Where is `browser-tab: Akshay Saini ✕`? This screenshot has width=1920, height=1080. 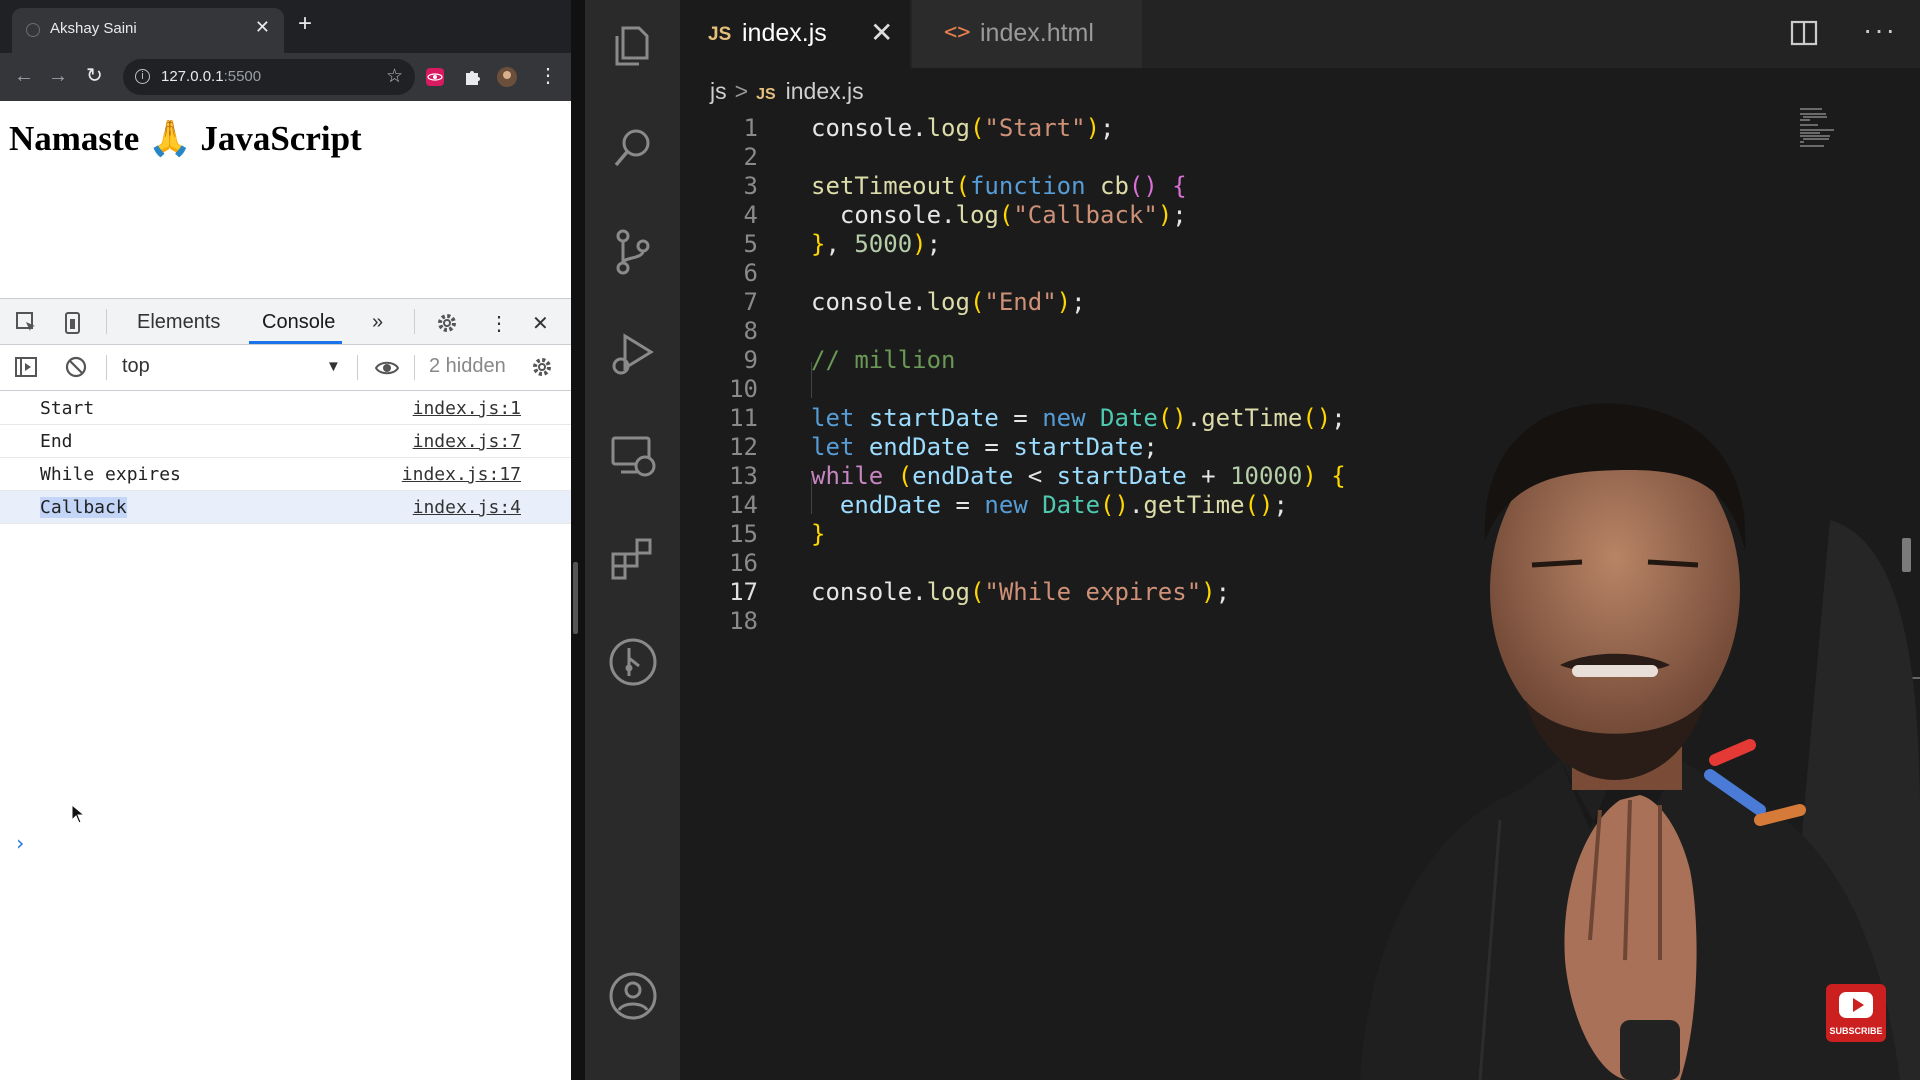 browser-tab: Akshay Saini ✕ is located at coordinates (148, 30).